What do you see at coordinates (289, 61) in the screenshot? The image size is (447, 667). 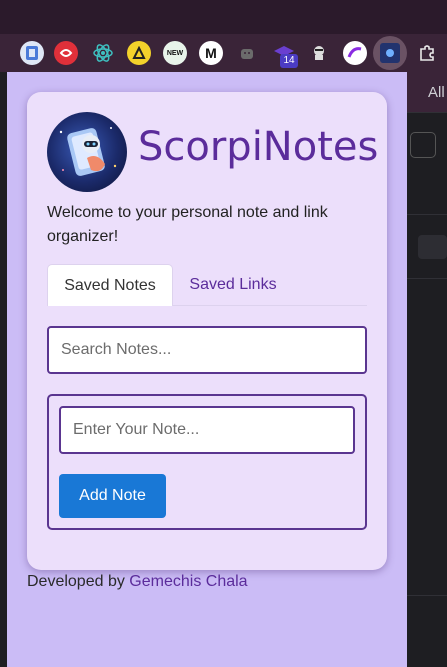 I see `extension-badge: 14` at bounding box center [289, 61].